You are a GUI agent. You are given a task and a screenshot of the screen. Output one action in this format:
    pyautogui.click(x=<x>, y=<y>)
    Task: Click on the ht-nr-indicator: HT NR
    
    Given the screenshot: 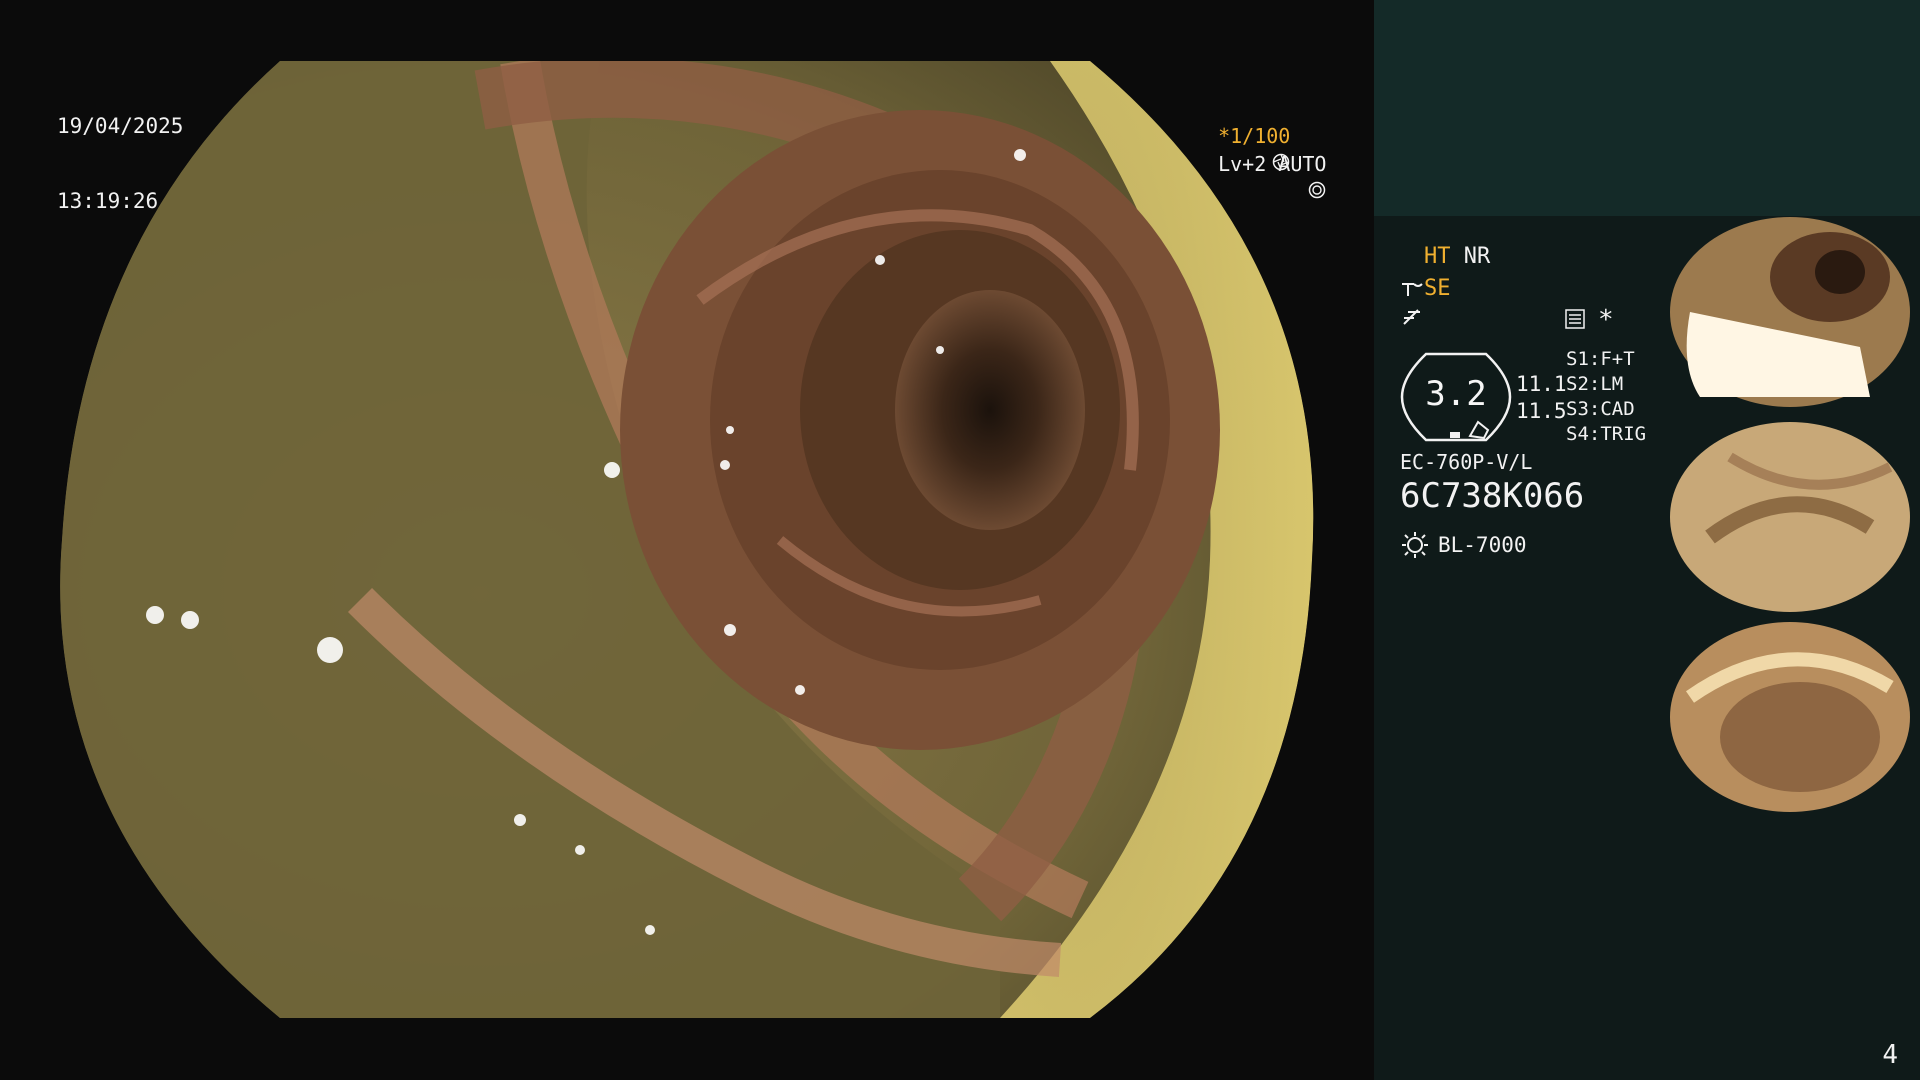 What is the action you would take?
    pyautogui.click(x=1457, y=256)
    